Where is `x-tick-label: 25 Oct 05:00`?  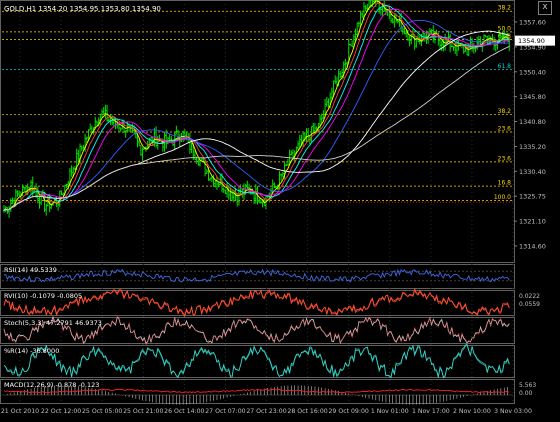 x-tick-label: 25 Oct 05:00 is located at coordinates (102, 411).